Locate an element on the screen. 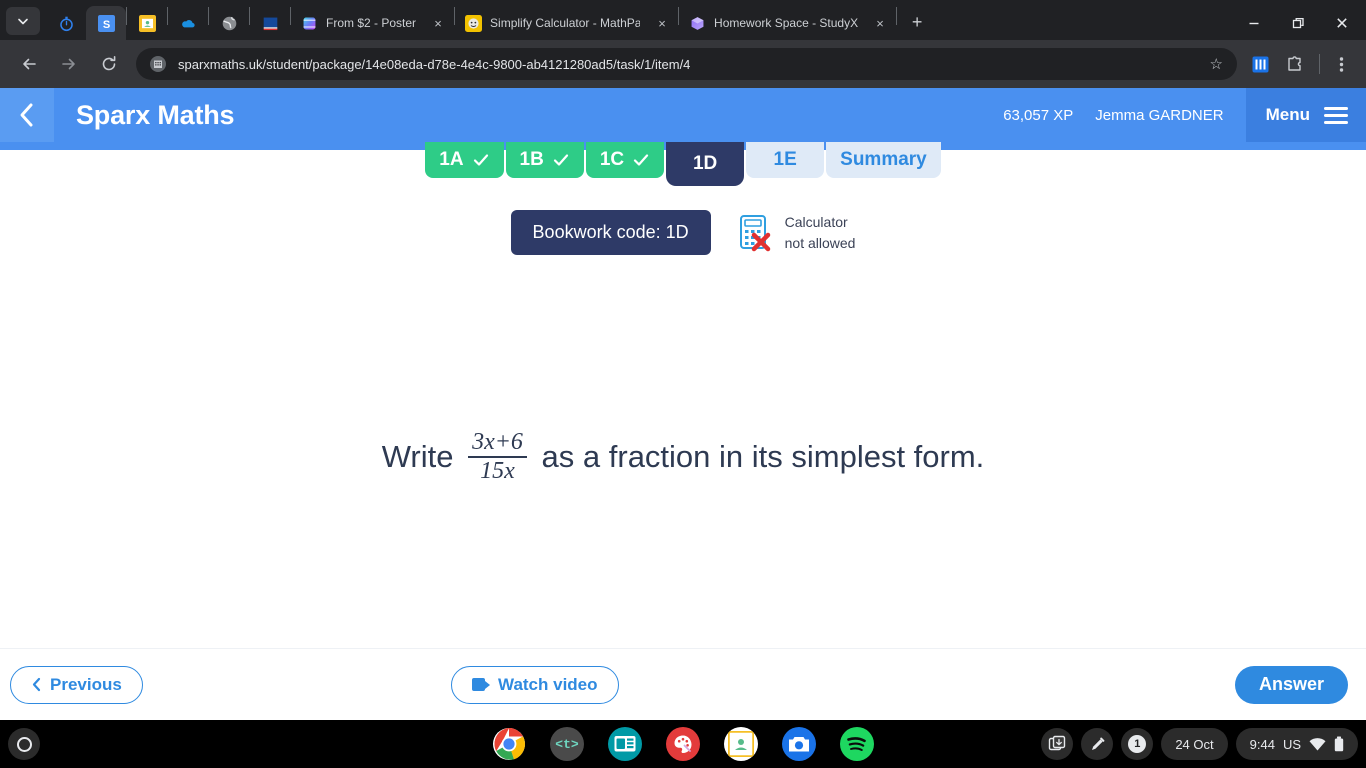  question-prefix: Write is located at coordinates (422, 457).